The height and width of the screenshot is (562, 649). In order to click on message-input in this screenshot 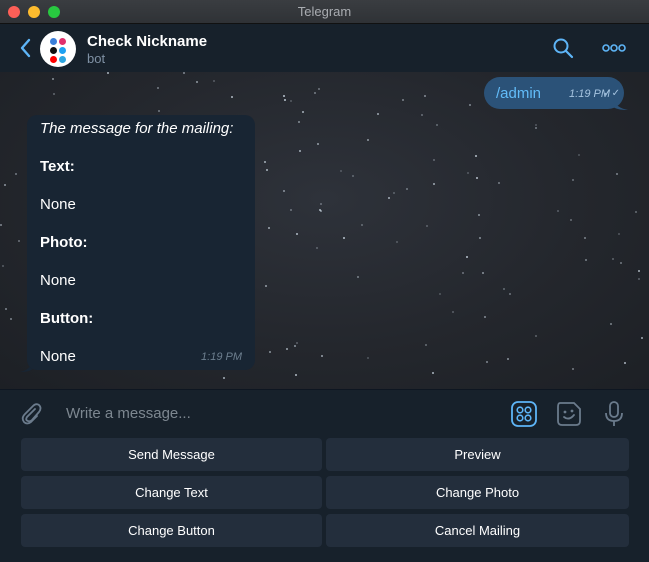, I will do `click(276, 413)`.